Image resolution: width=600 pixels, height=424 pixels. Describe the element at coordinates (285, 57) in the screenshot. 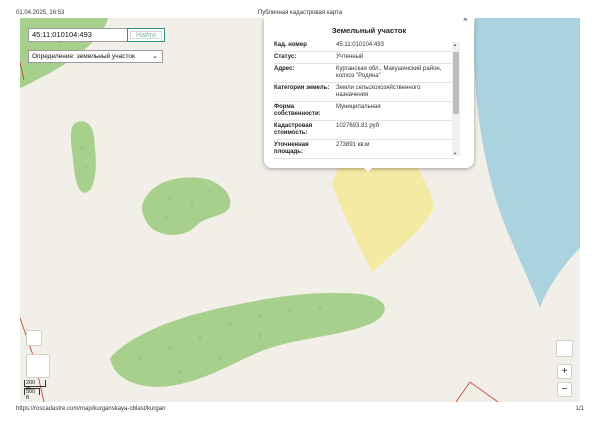

I see `info-row-key: Статус:` at that location.